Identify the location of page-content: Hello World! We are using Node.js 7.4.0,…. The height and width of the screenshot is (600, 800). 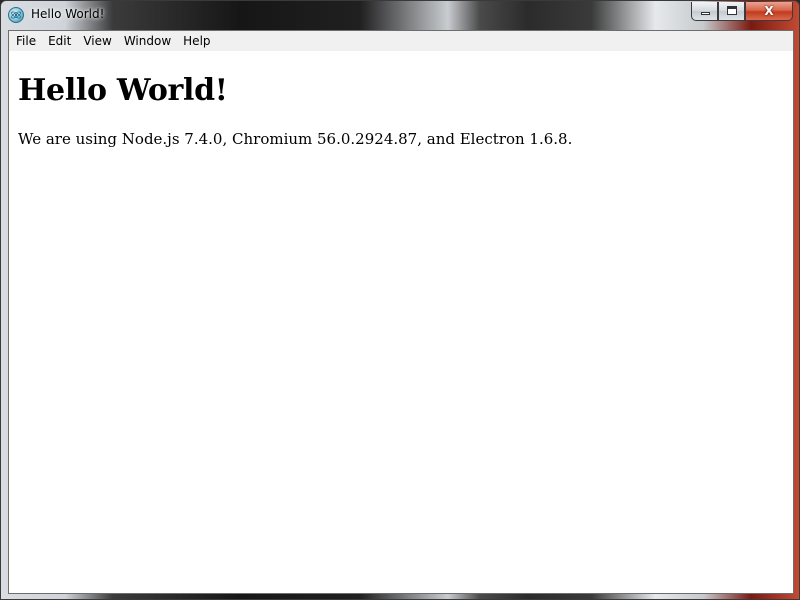
(401, 111).